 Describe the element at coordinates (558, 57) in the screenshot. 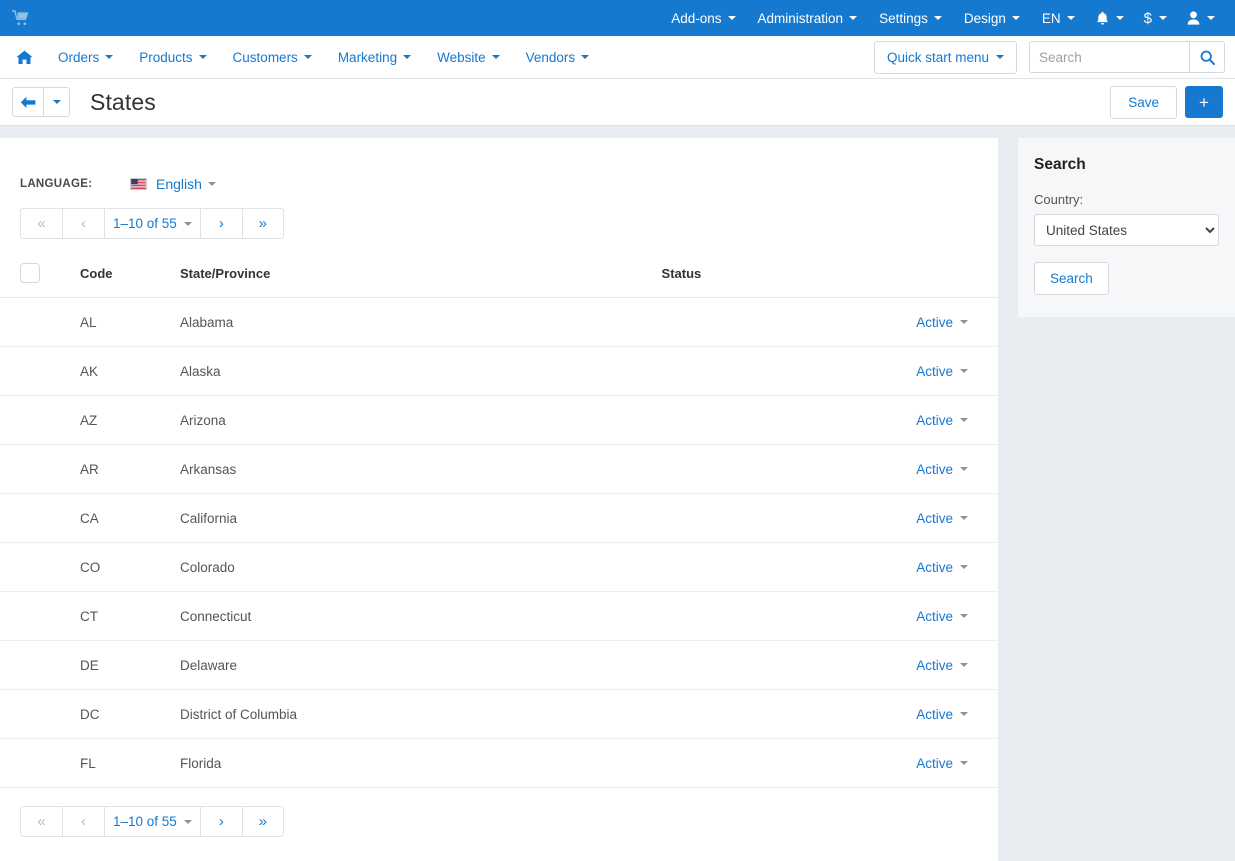

I see `sidebar-item-vendors: Vendors` at that location.